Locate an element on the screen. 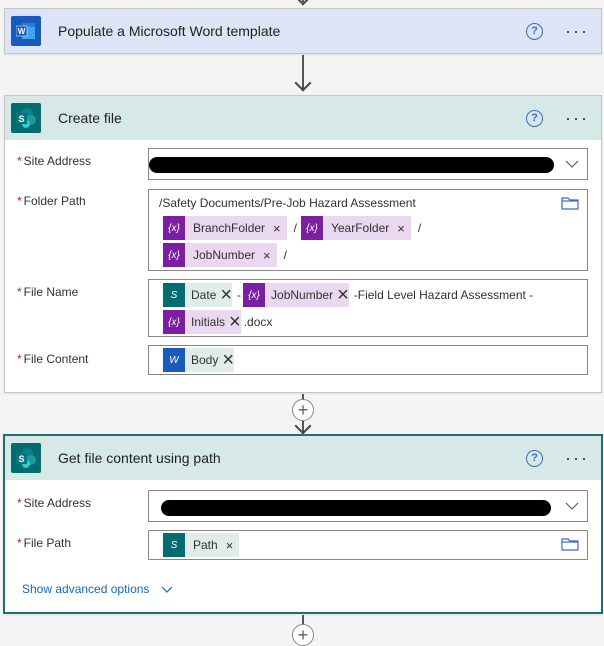  create-file-header: S Create file ? ··· is located at coordinates (303, 118).